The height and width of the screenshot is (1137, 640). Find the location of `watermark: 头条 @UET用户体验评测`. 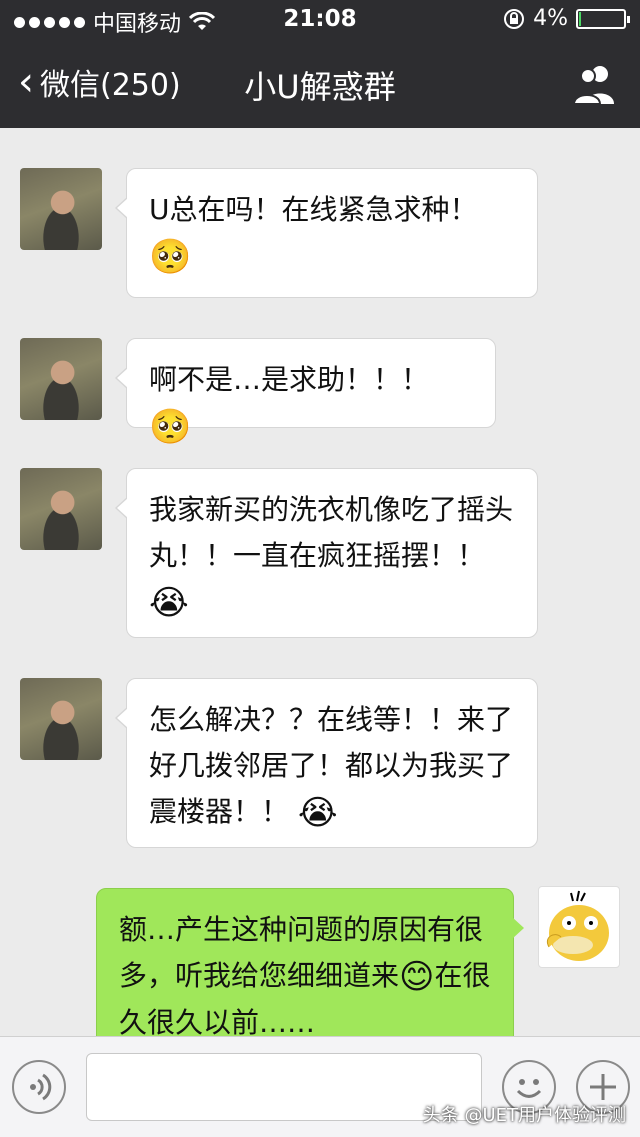

watermark: 头条 @UET用户体验评测 is located at coordinates (524, 1115).